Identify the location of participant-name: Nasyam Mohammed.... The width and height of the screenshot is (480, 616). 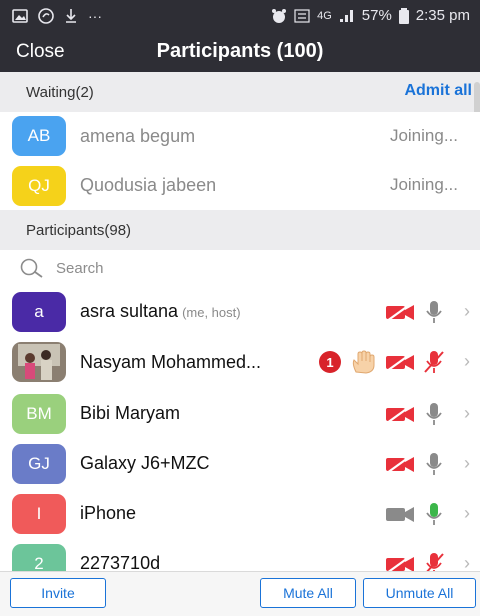
(170, 362).